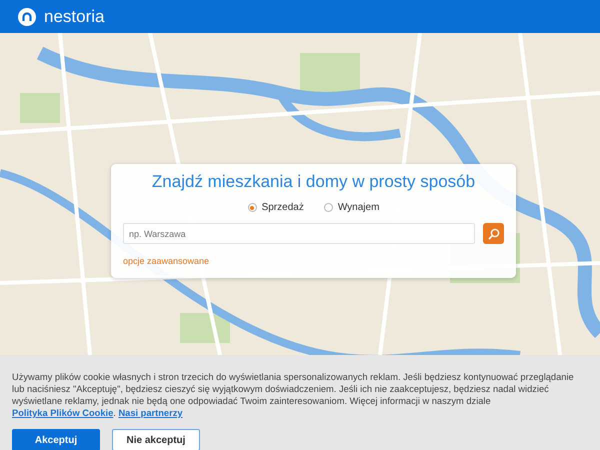  What do you see at coordinates (352, 208) in the screenshot?
I see `radio-option: Wynajem` at bounding box center [352, 208].